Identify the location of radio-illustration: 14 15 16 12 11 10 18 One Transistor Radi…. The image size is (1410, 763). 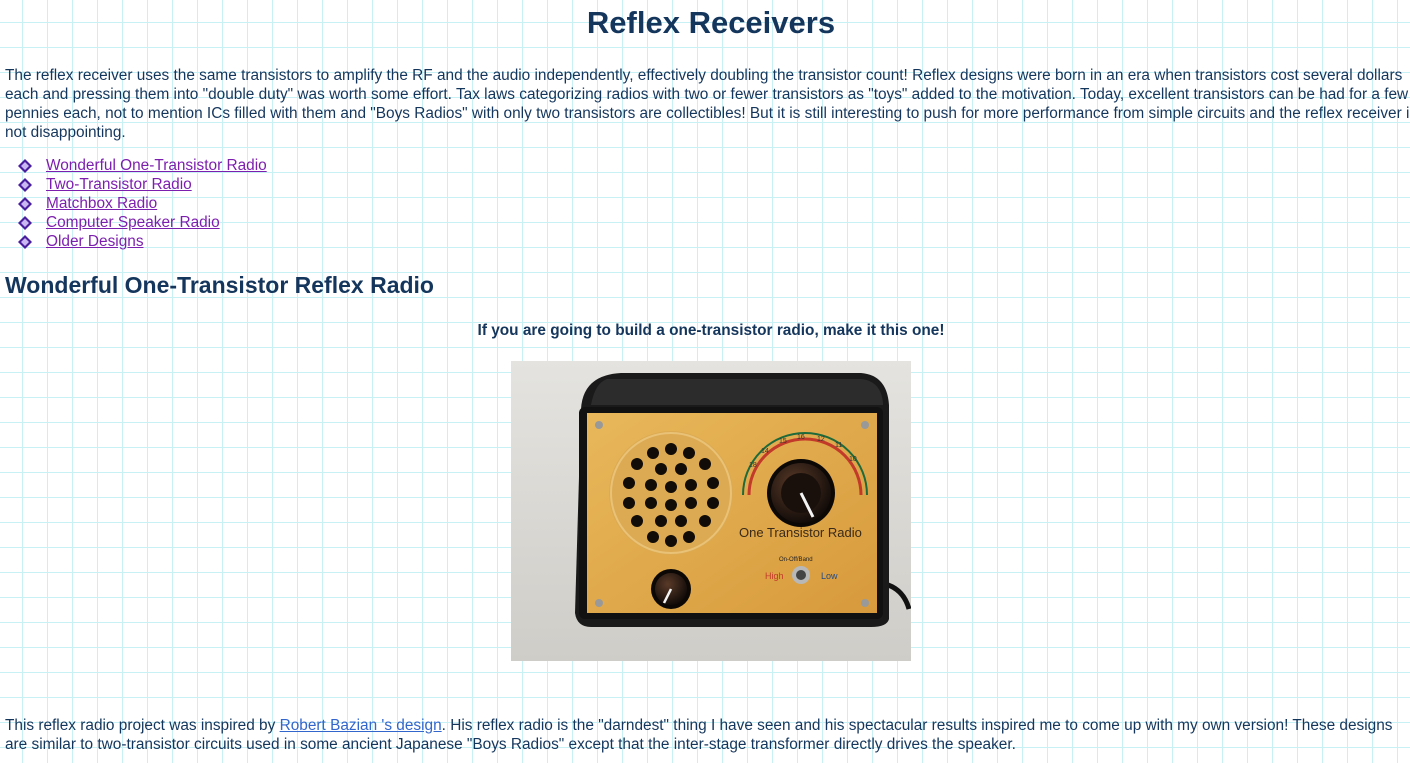
(711, 511).